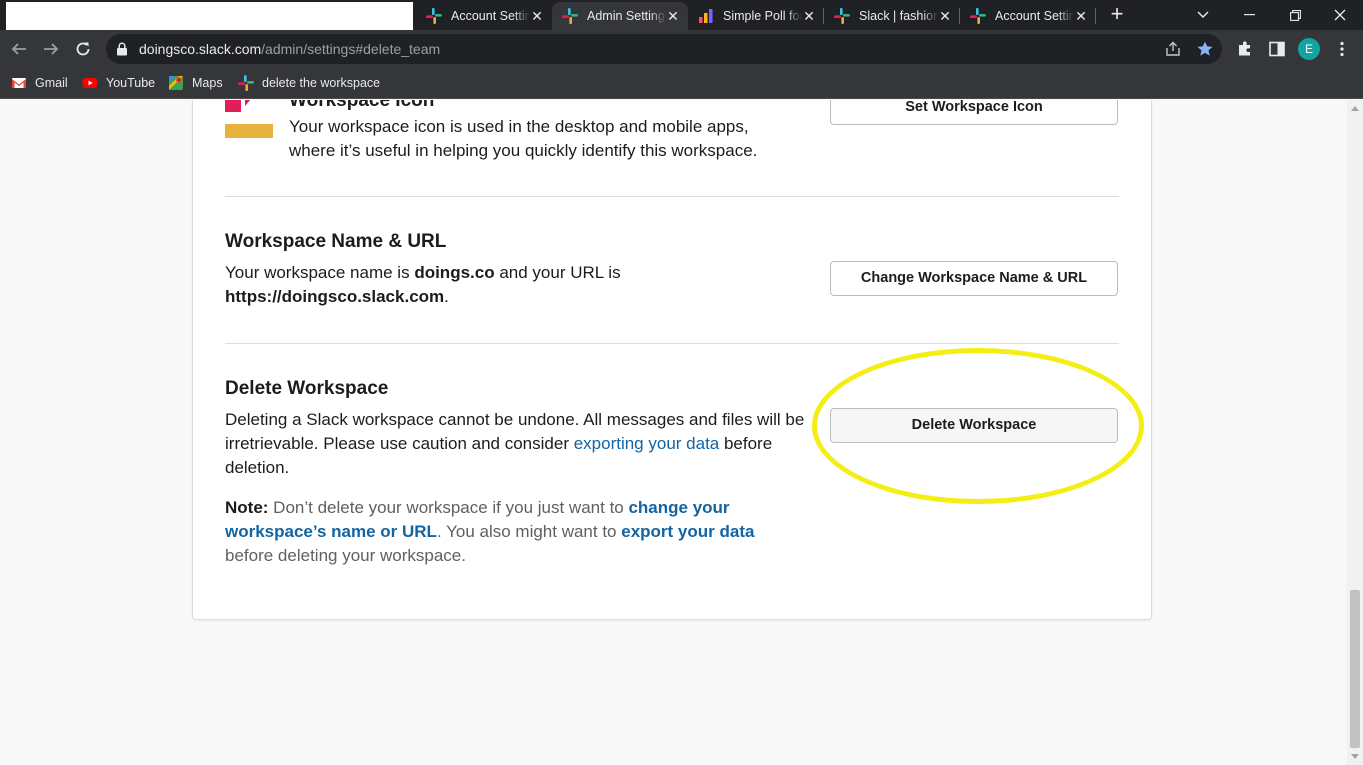 This screenshot has height=765, width=1363. Describe the element at coordinates (1342, 49) in the screenshot. I see `menu-icon` at that location.